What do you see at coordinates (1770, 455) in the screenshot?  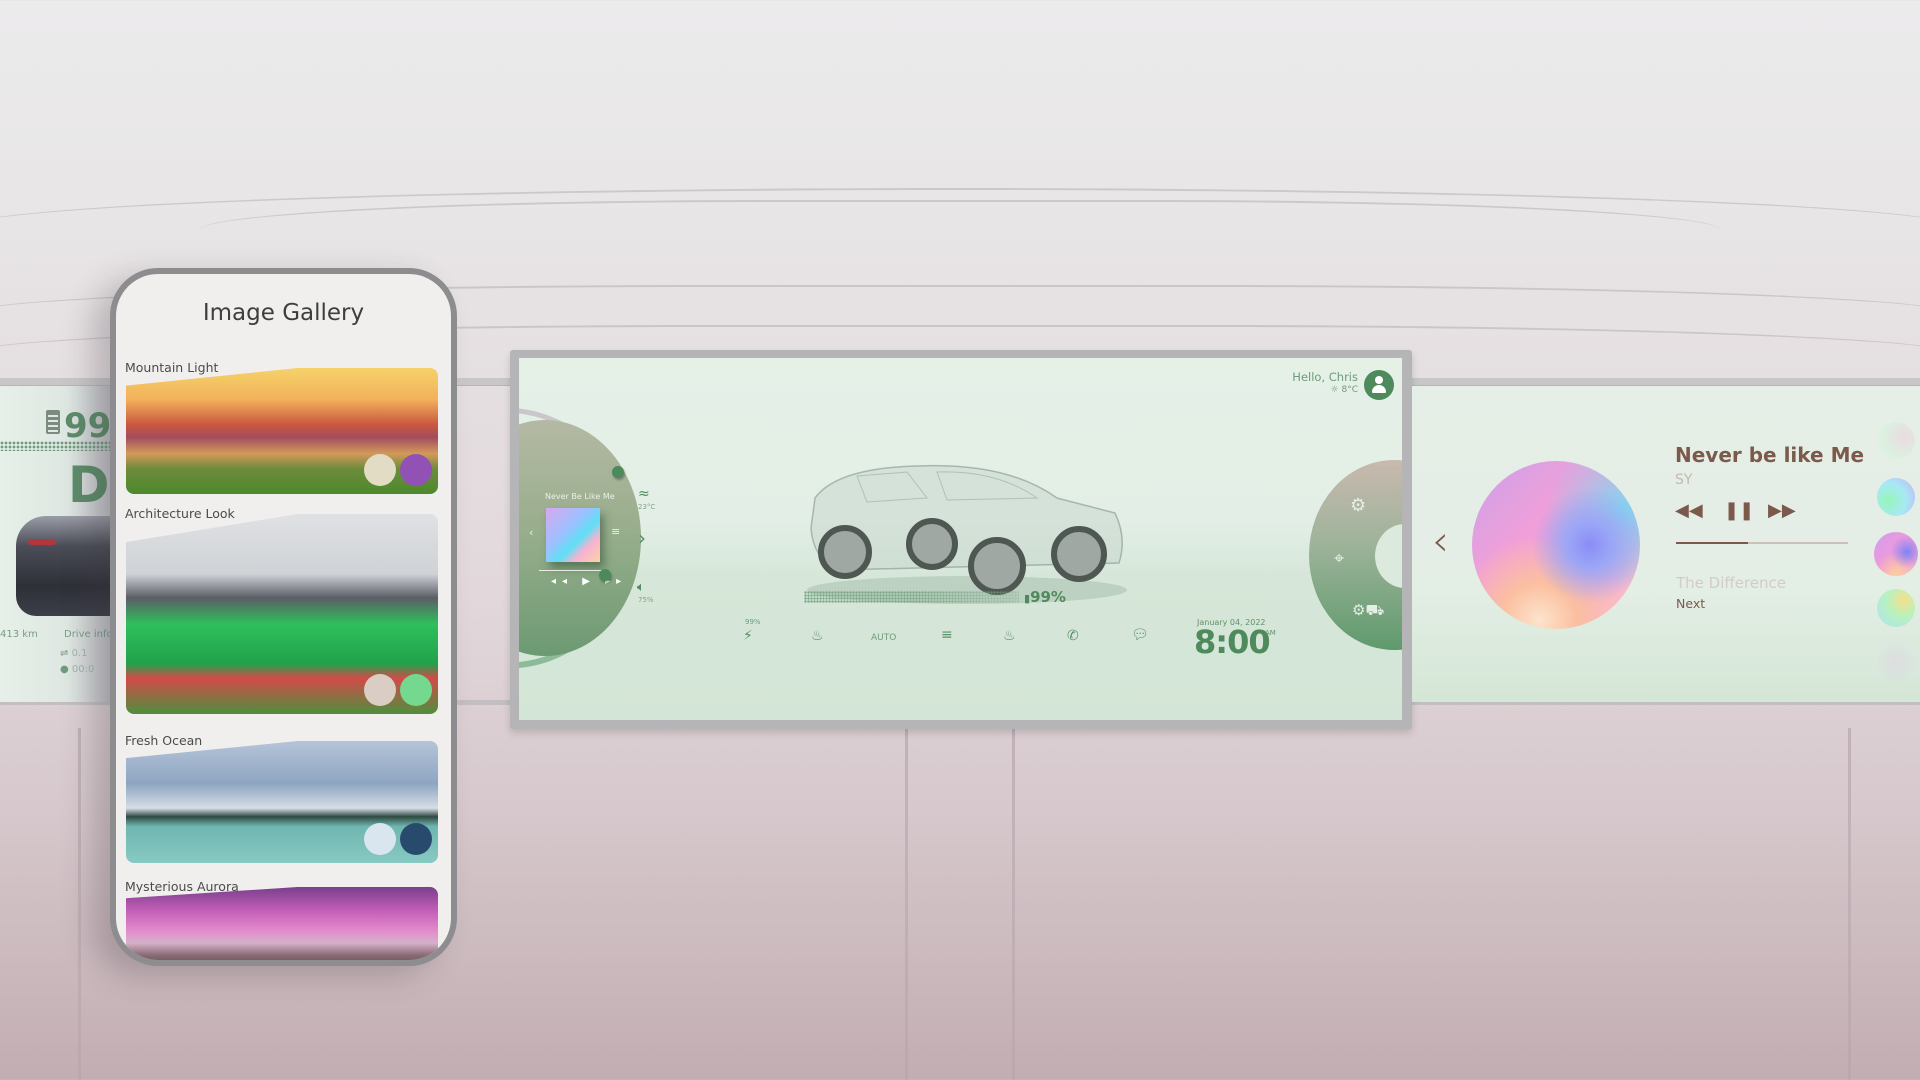 I see `now-playing-title: Never be like Me` at bounding box center [1770, 455].